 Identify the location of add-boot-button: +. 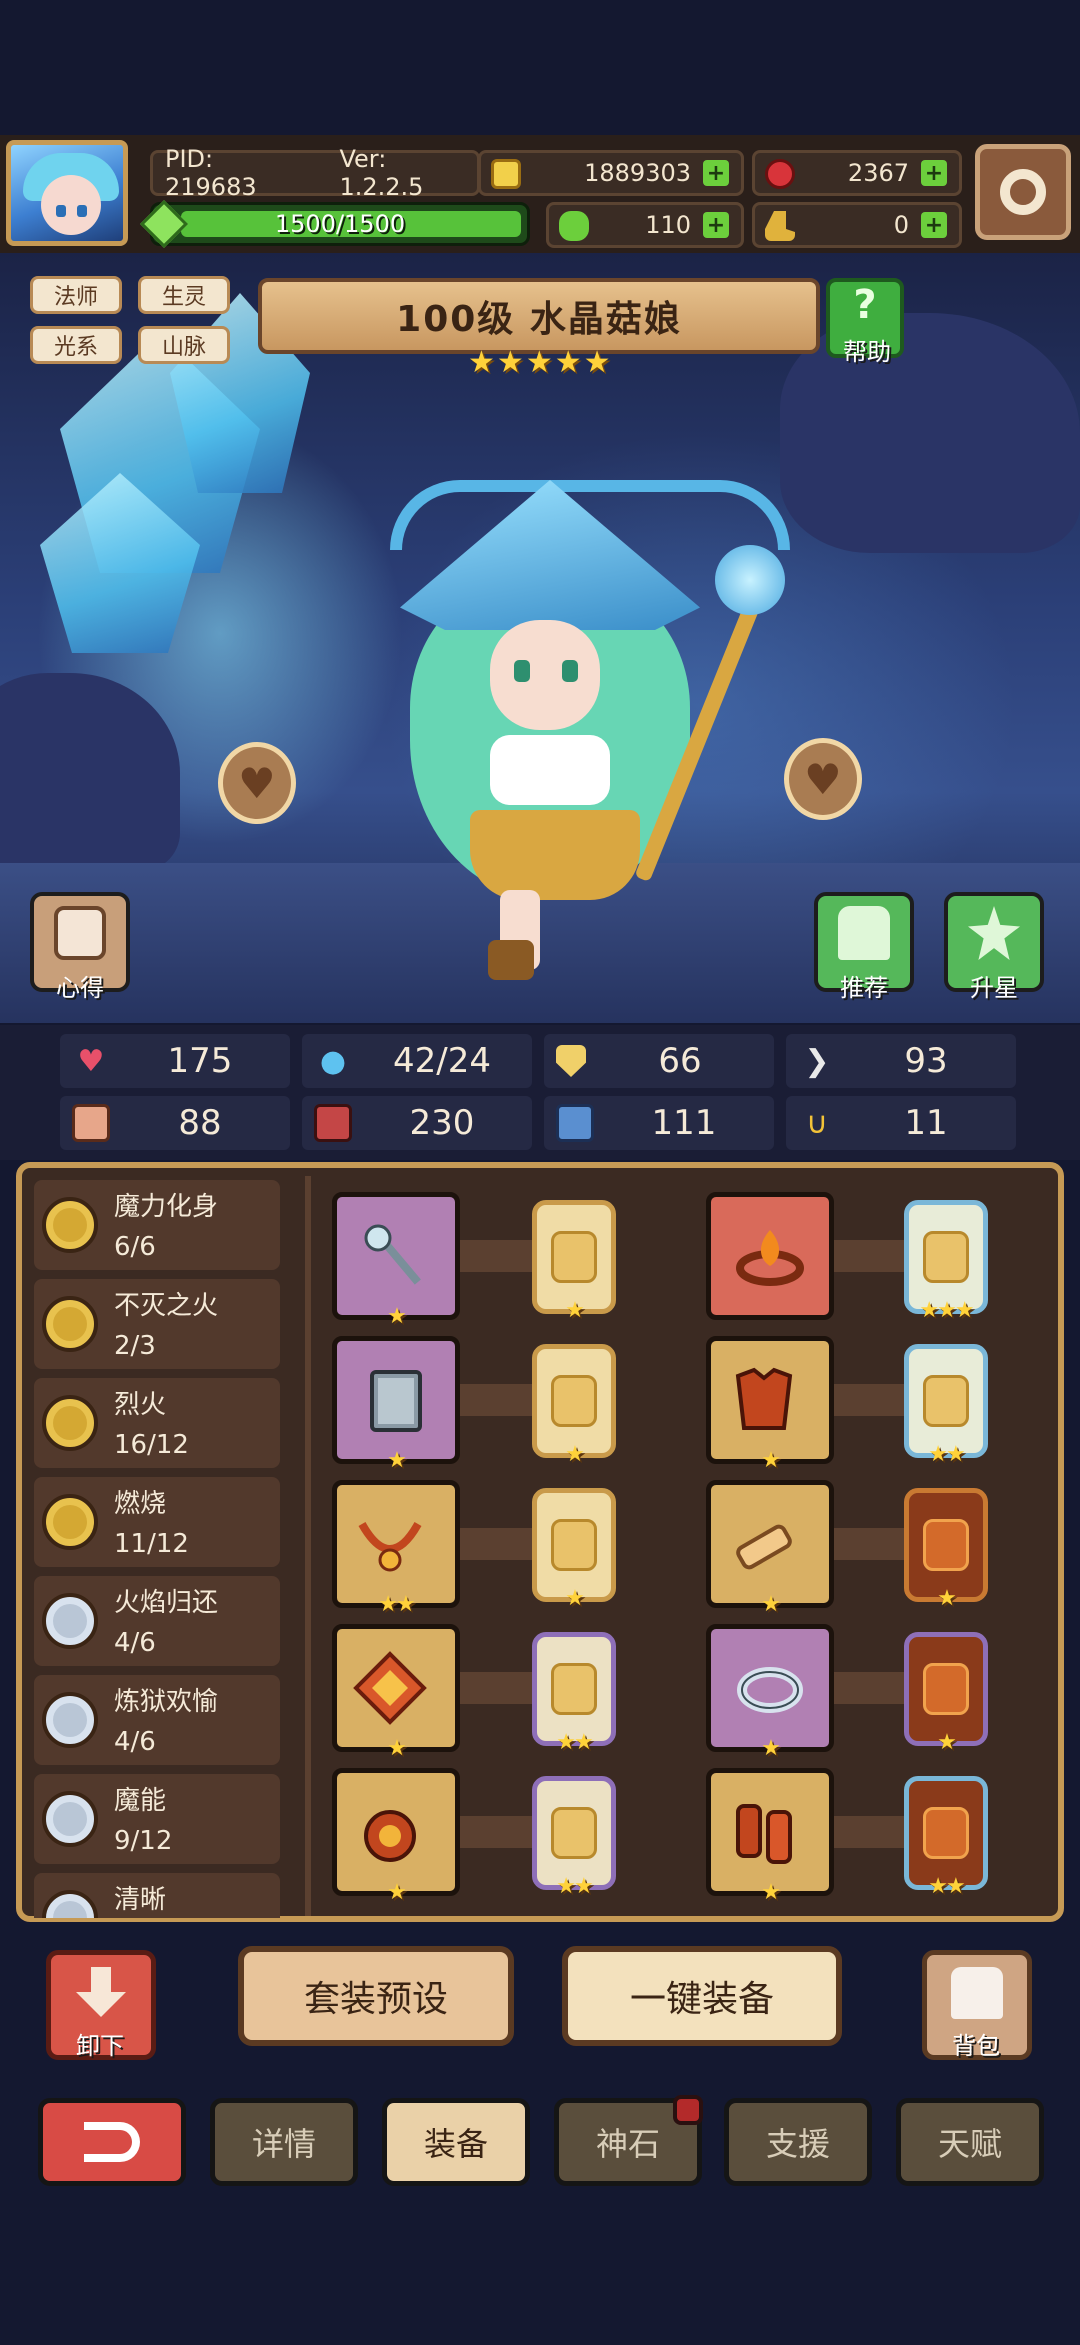
(934, 225).